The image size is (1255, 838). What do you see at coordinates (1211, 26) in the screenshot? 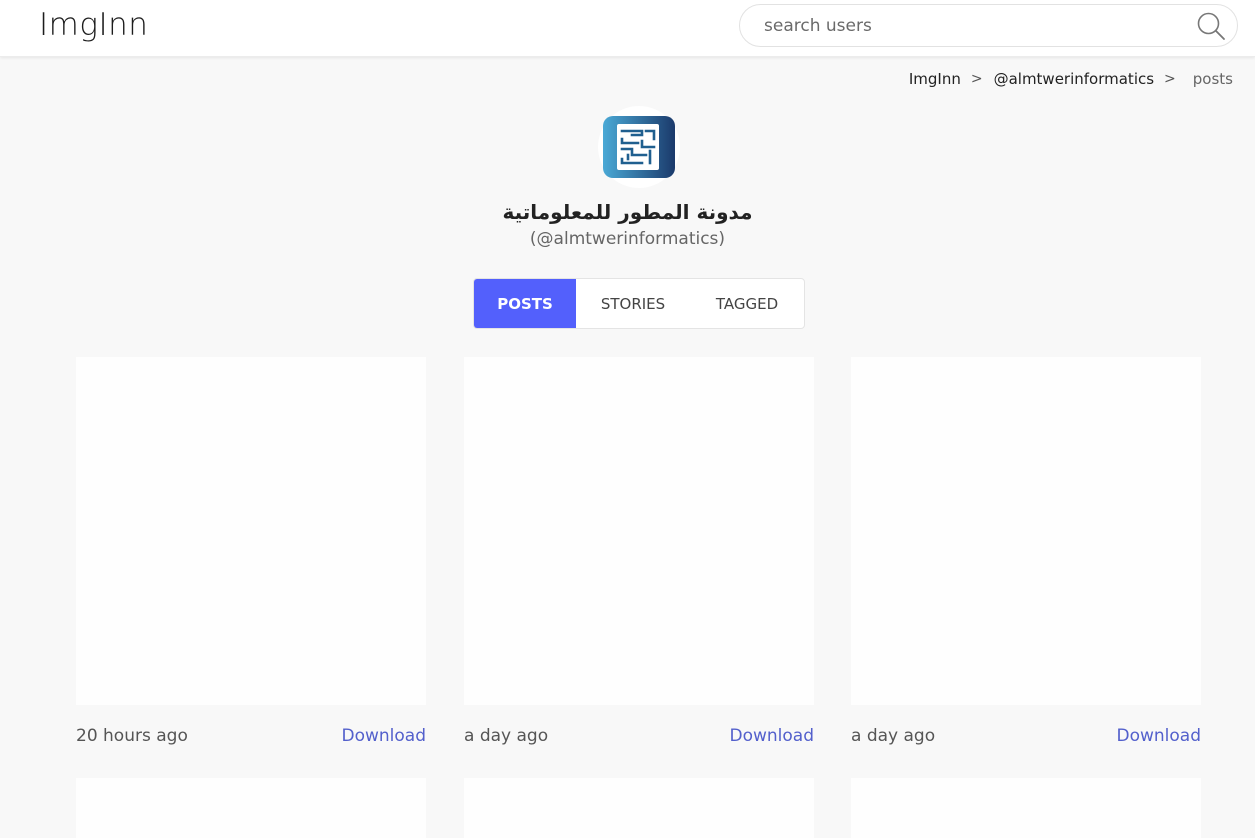
I see `search-icon` at bounding box center [1211, 26].